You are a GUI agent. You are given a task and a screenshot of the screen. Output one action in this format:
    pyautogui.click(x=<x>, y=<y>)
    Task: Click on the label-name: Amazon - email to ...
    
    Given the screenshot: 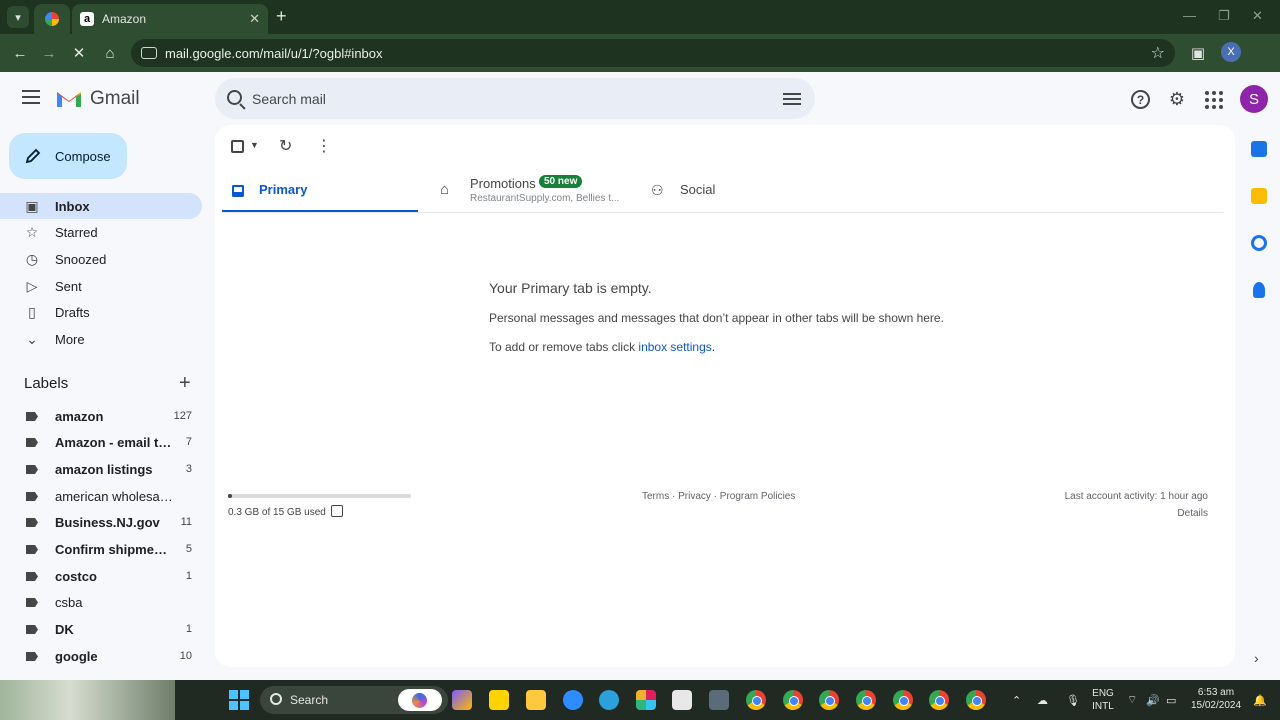 What is the action you would take?
    pyautogui.click(x=114, y=442)
    